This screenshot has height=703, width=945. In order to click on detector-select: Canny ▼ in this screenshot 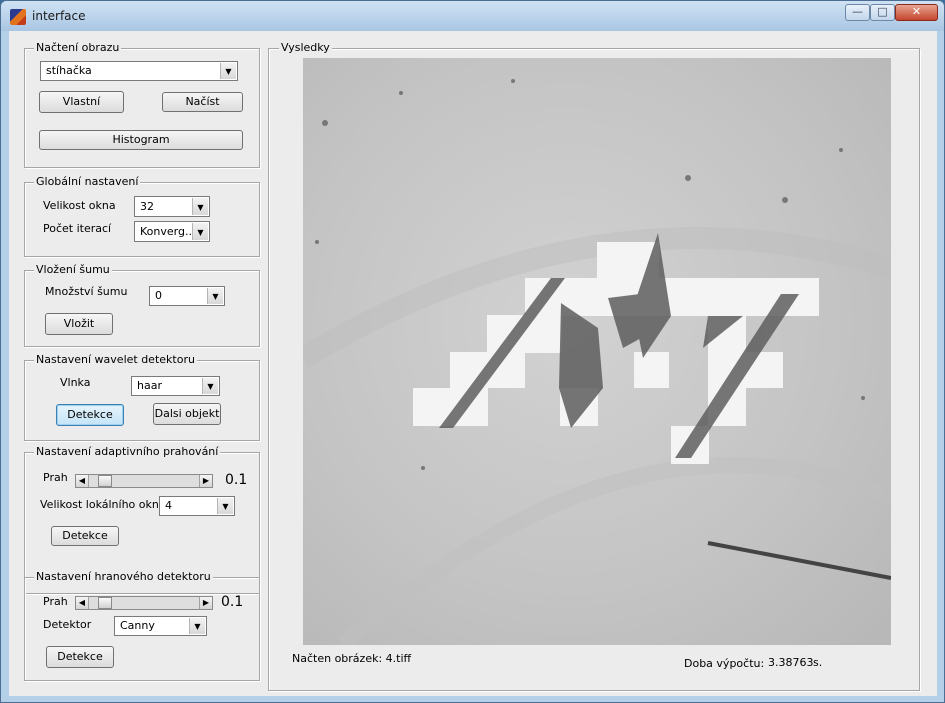, I will do `click(160, 626)`.